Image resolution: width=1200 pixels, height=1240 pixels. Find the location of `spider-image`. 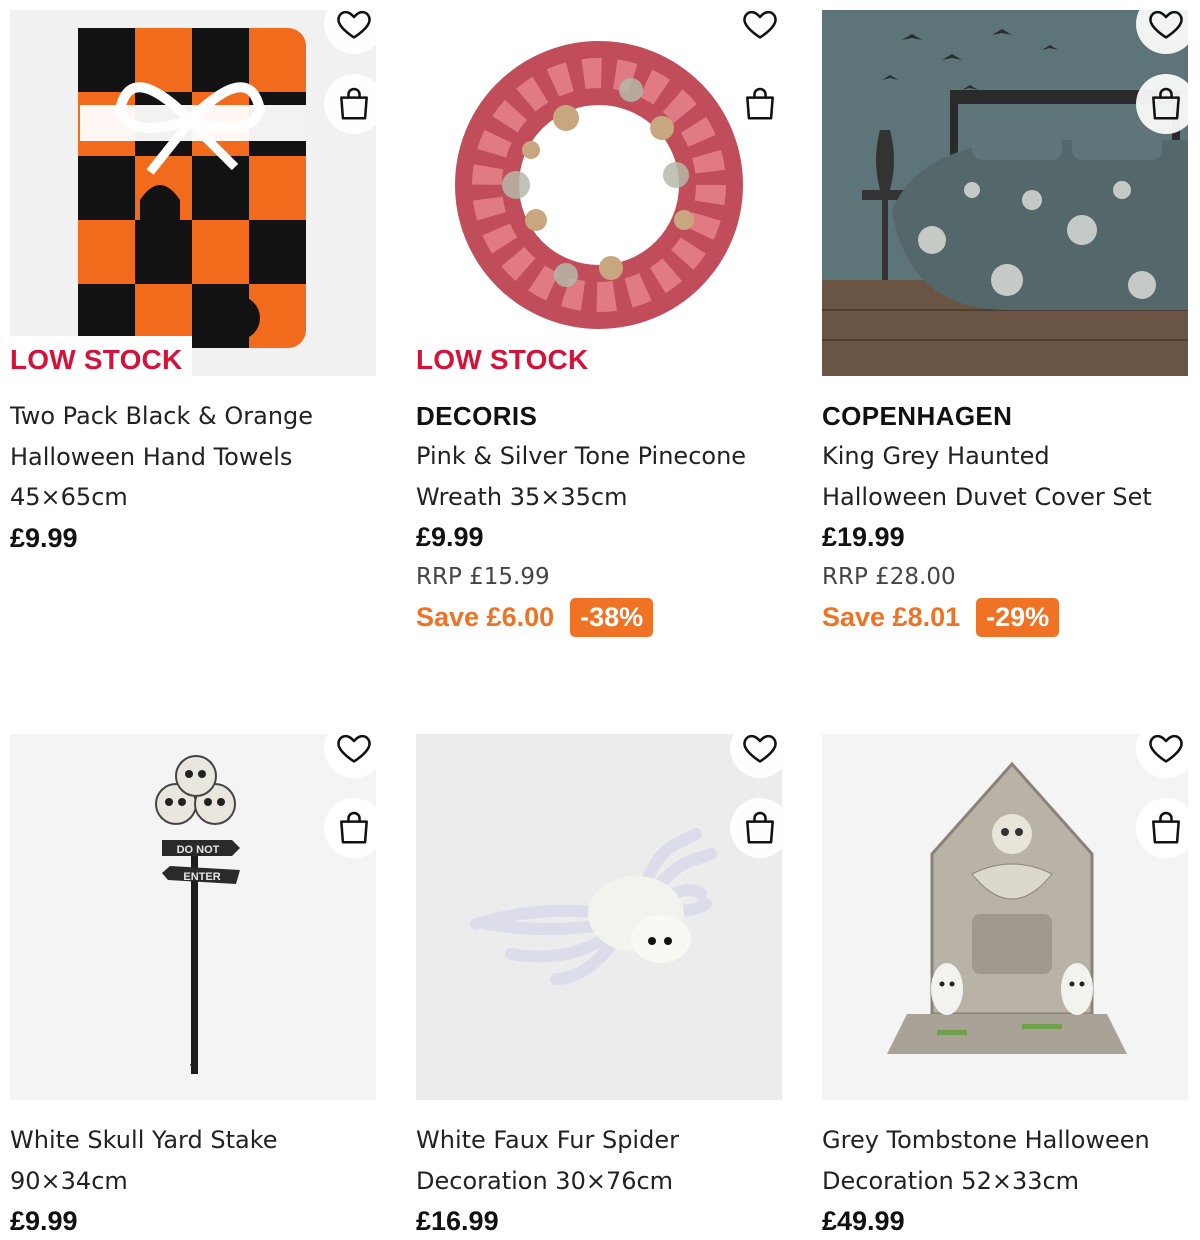

spider-image is located at coordinates (599, 917).